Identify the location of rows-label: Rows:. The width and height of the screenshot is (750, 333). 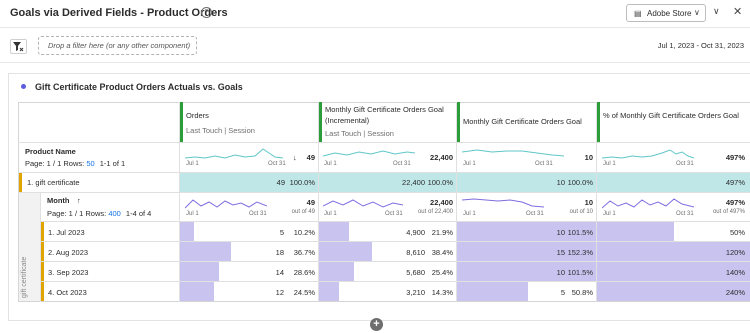
(74, 163).